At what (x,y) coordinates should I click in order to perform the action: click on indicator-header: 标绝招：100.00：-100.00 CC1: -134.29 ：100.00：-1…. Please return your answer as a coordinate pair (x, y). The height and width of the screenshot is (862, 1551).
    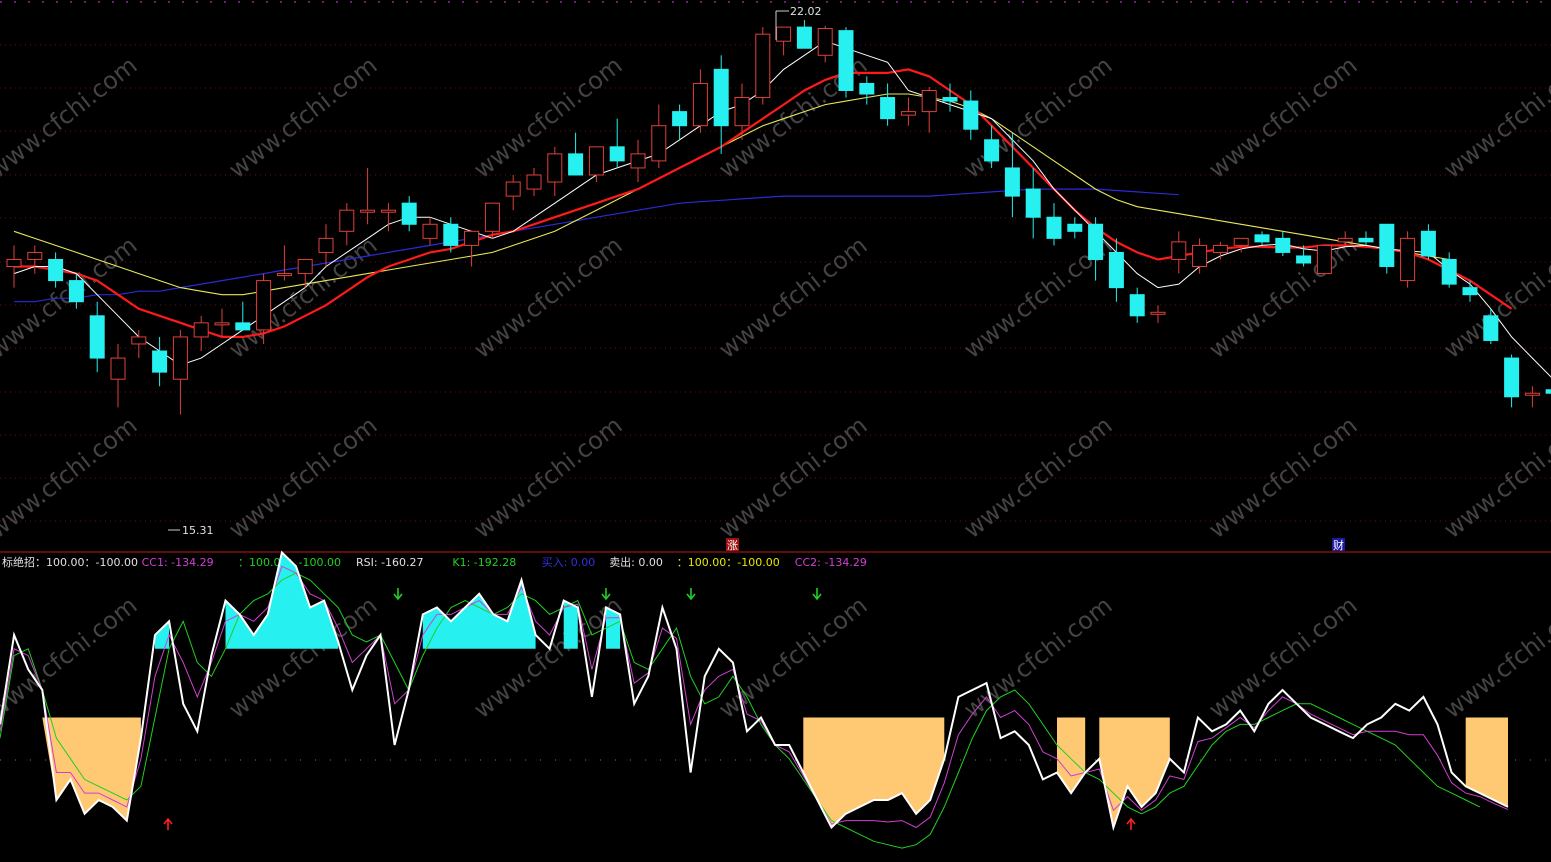
    Looking at the image, I should click on (434, 562).